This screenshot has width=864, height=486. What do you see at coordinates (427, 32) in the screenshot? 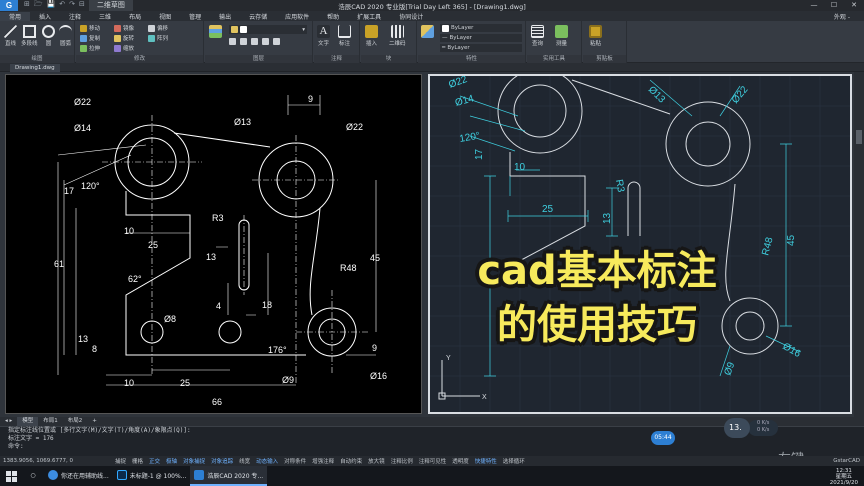
I see `match-properties-tool` at bounding box center [427, 32].